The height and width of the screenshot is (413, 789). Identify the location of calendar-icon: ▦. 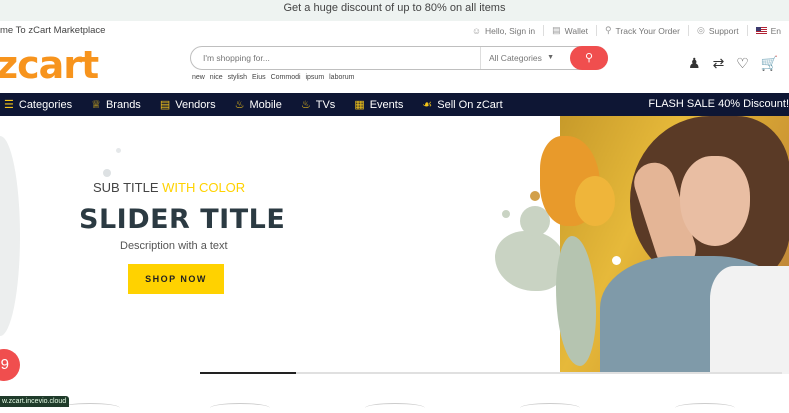
(359, 105).